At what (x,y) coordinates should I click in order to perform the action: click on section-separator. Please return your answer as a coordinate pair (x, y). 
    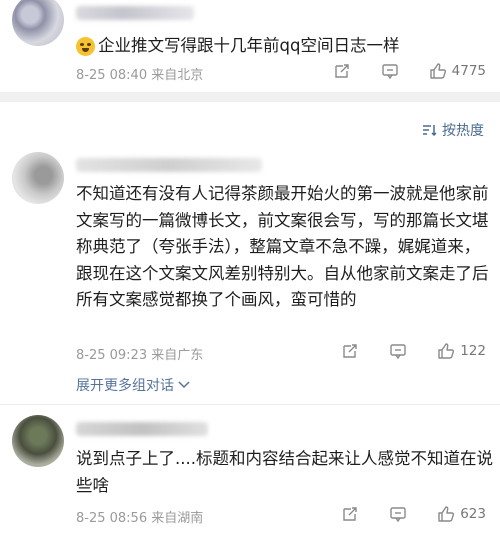
    Looking at the image, I should click on (250, 97).